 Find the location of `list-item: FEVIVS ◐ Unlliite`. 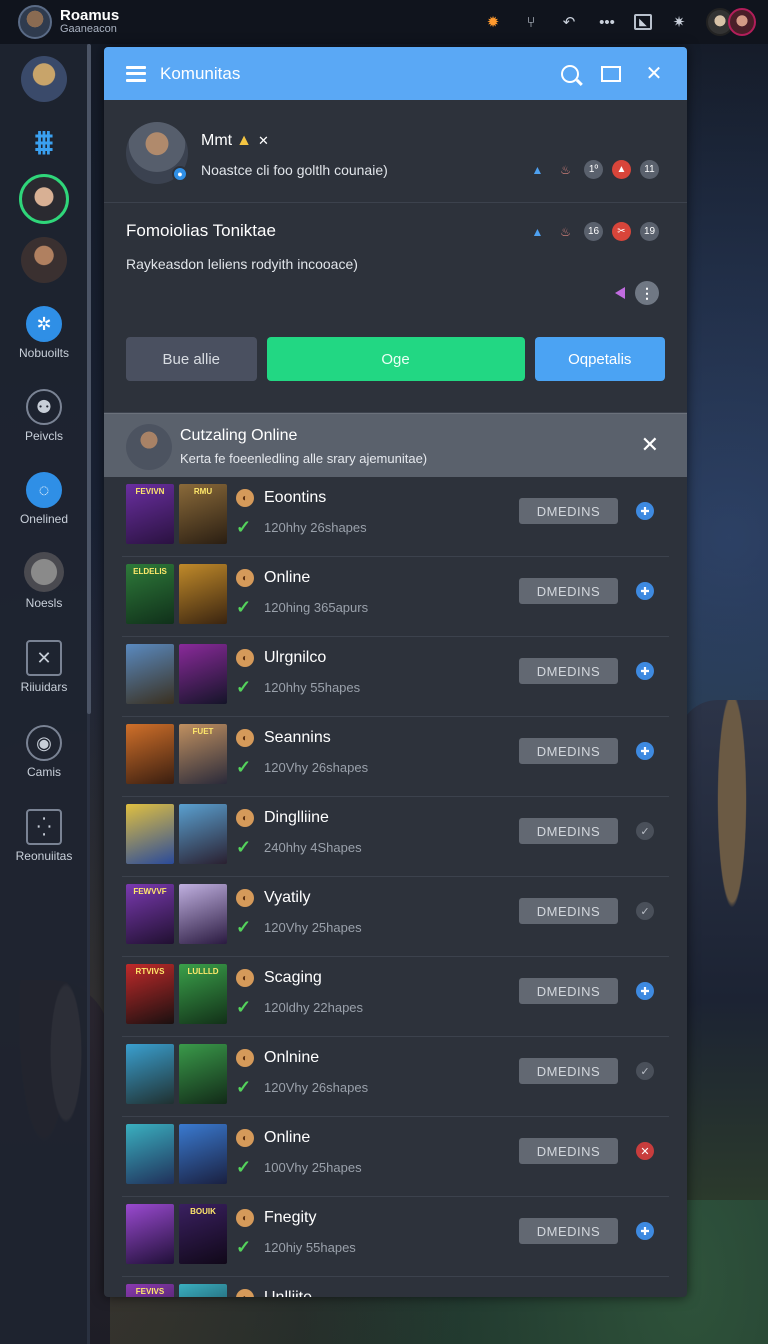

list-item: FEVIVS ◐ Unlliite is located at coordinates (395, 1287).